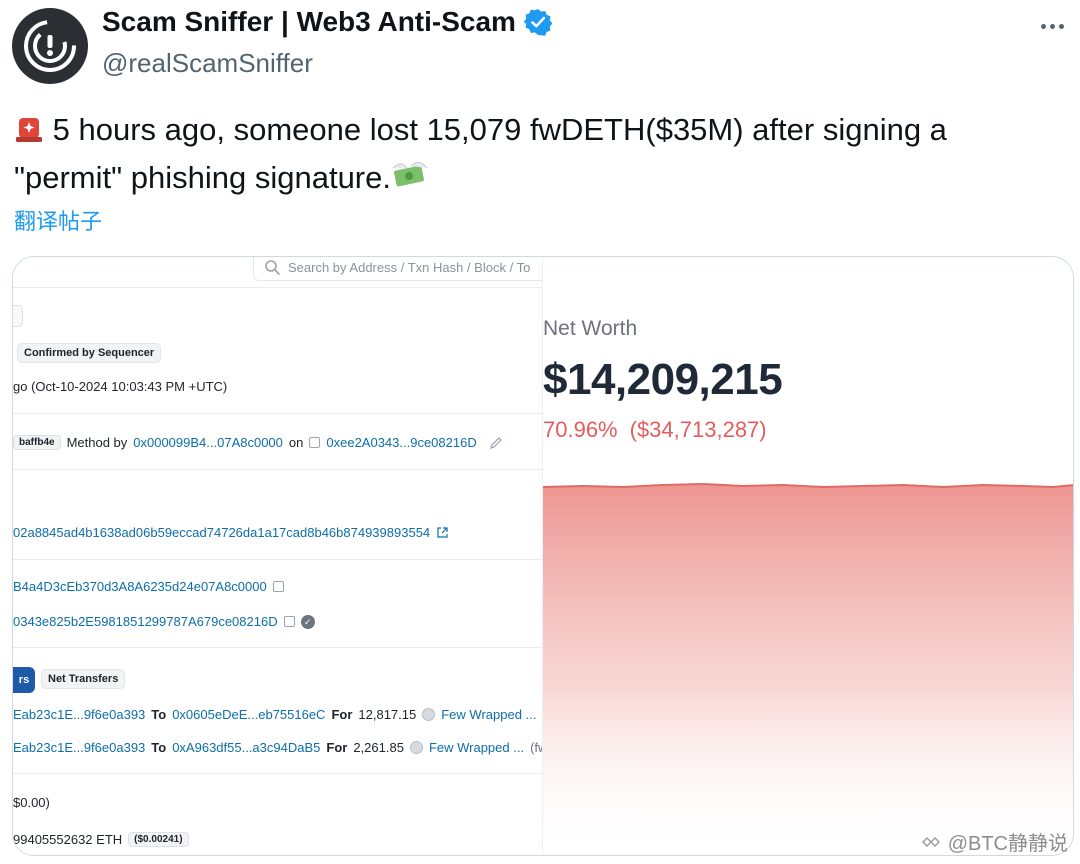 The width and height of the screenshot is (1080, 864). I want to click on fee-usd-badge: ($0.00241), so click(158, 839).